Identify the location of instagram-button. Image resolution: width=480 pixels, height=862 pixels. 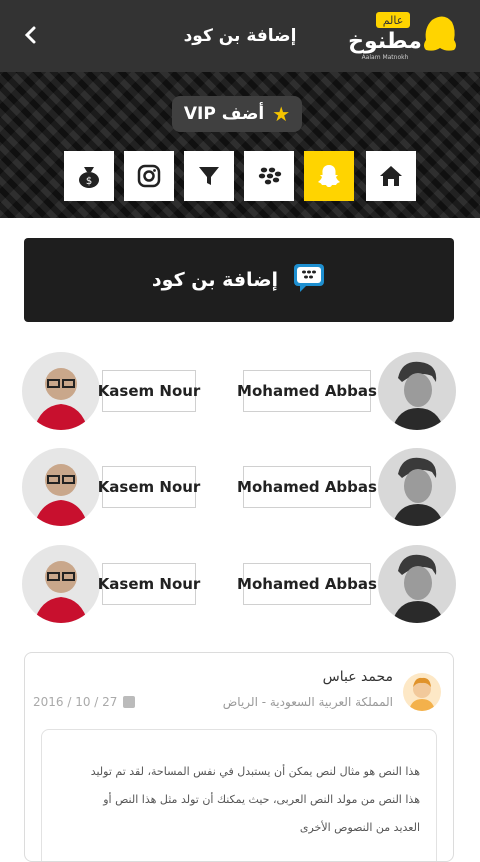
(149, 176).